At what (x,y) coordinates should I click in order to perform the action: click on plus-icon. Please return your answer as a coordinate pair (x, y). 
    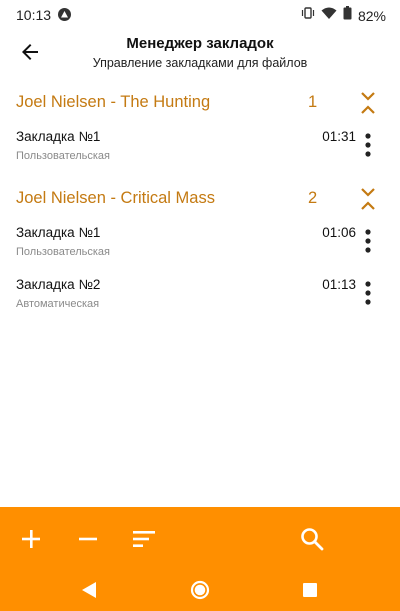
    Looking at the image, I should click on (31, 539).